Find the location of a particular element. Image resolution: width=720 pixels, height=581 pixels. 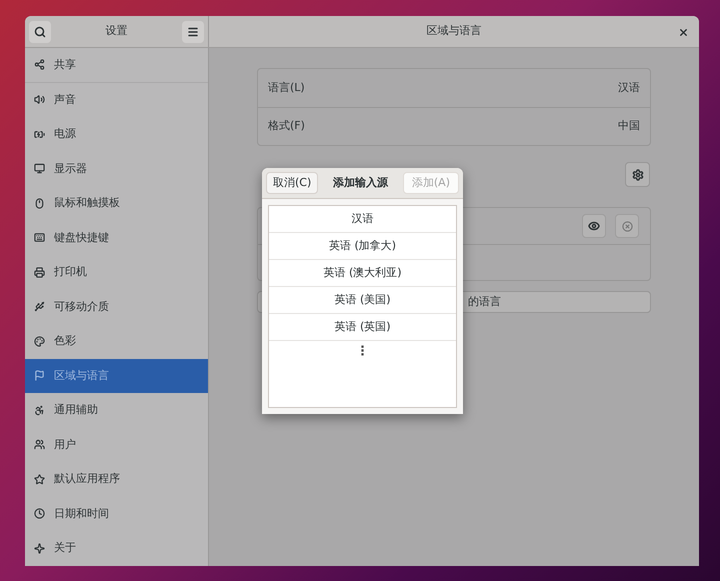

setting-value: 中国 is located at coordinates (629, 126).